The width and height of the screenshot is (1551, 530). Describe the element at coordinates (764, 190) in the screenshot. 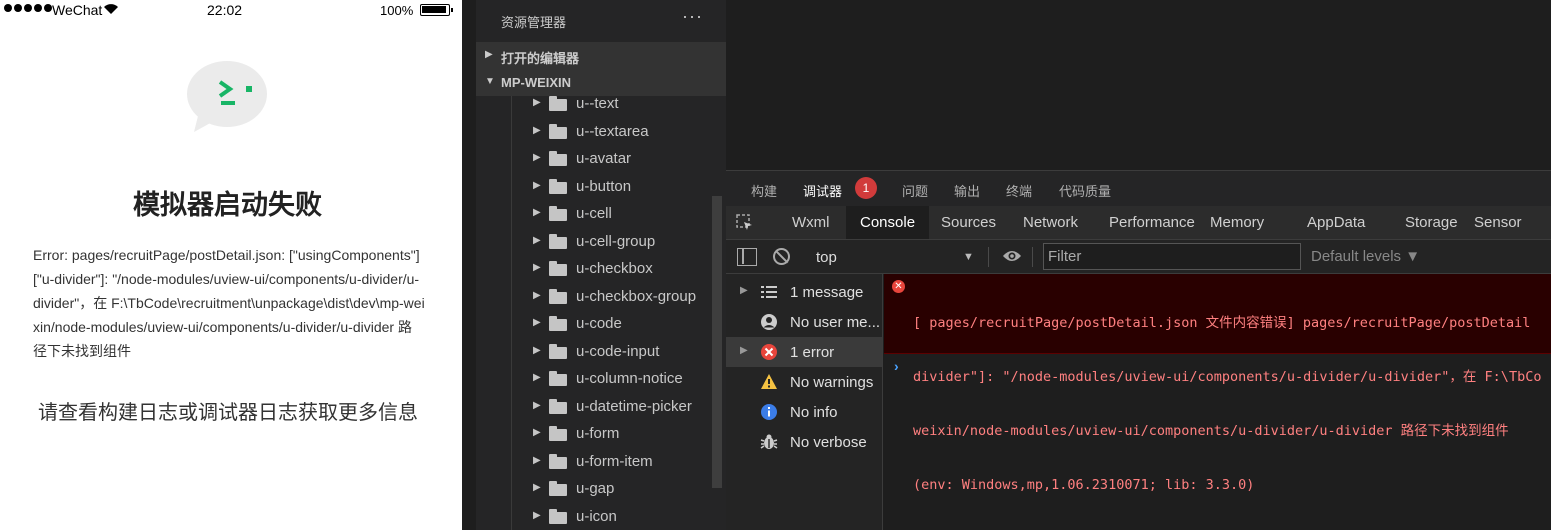

I see `tab-build: 构建` at that location.